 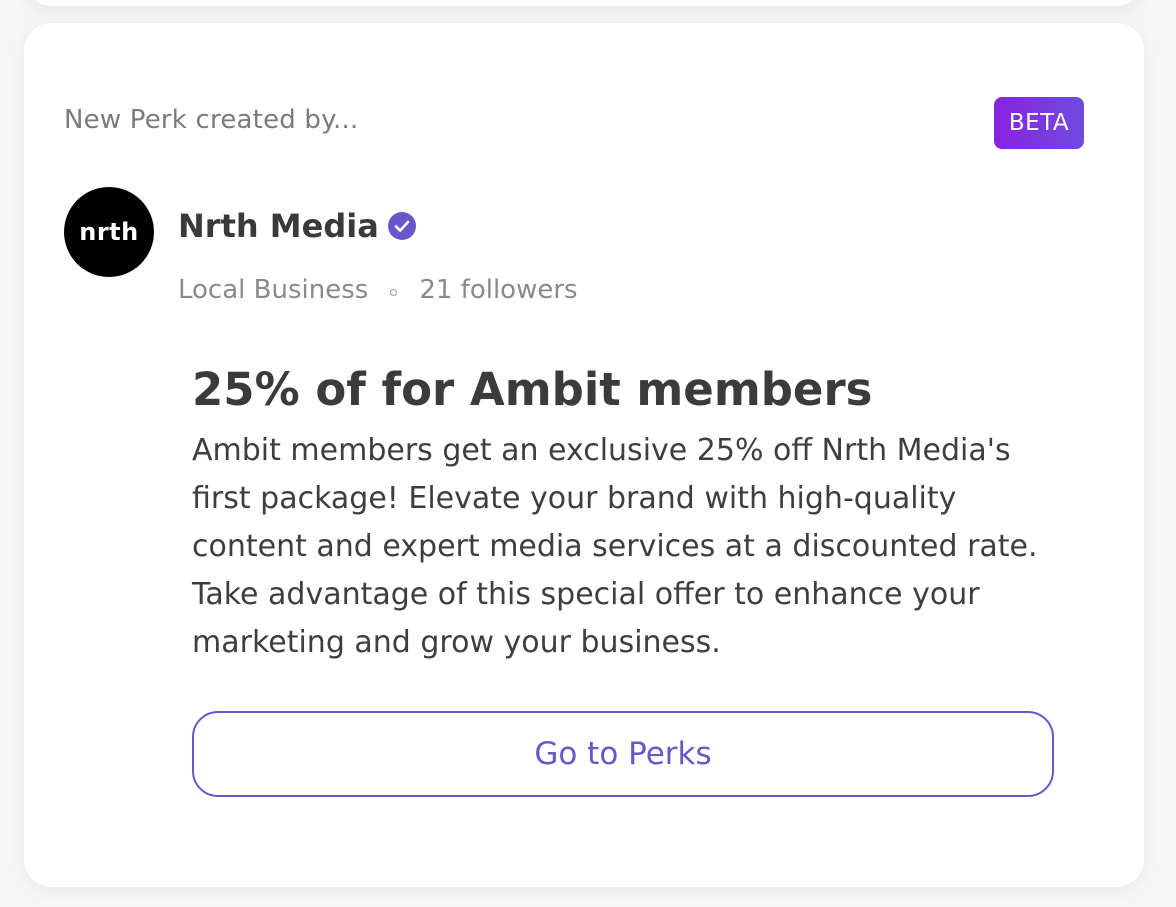 I want to click on business-followers: 21 followers, so click(x=498, y=290).